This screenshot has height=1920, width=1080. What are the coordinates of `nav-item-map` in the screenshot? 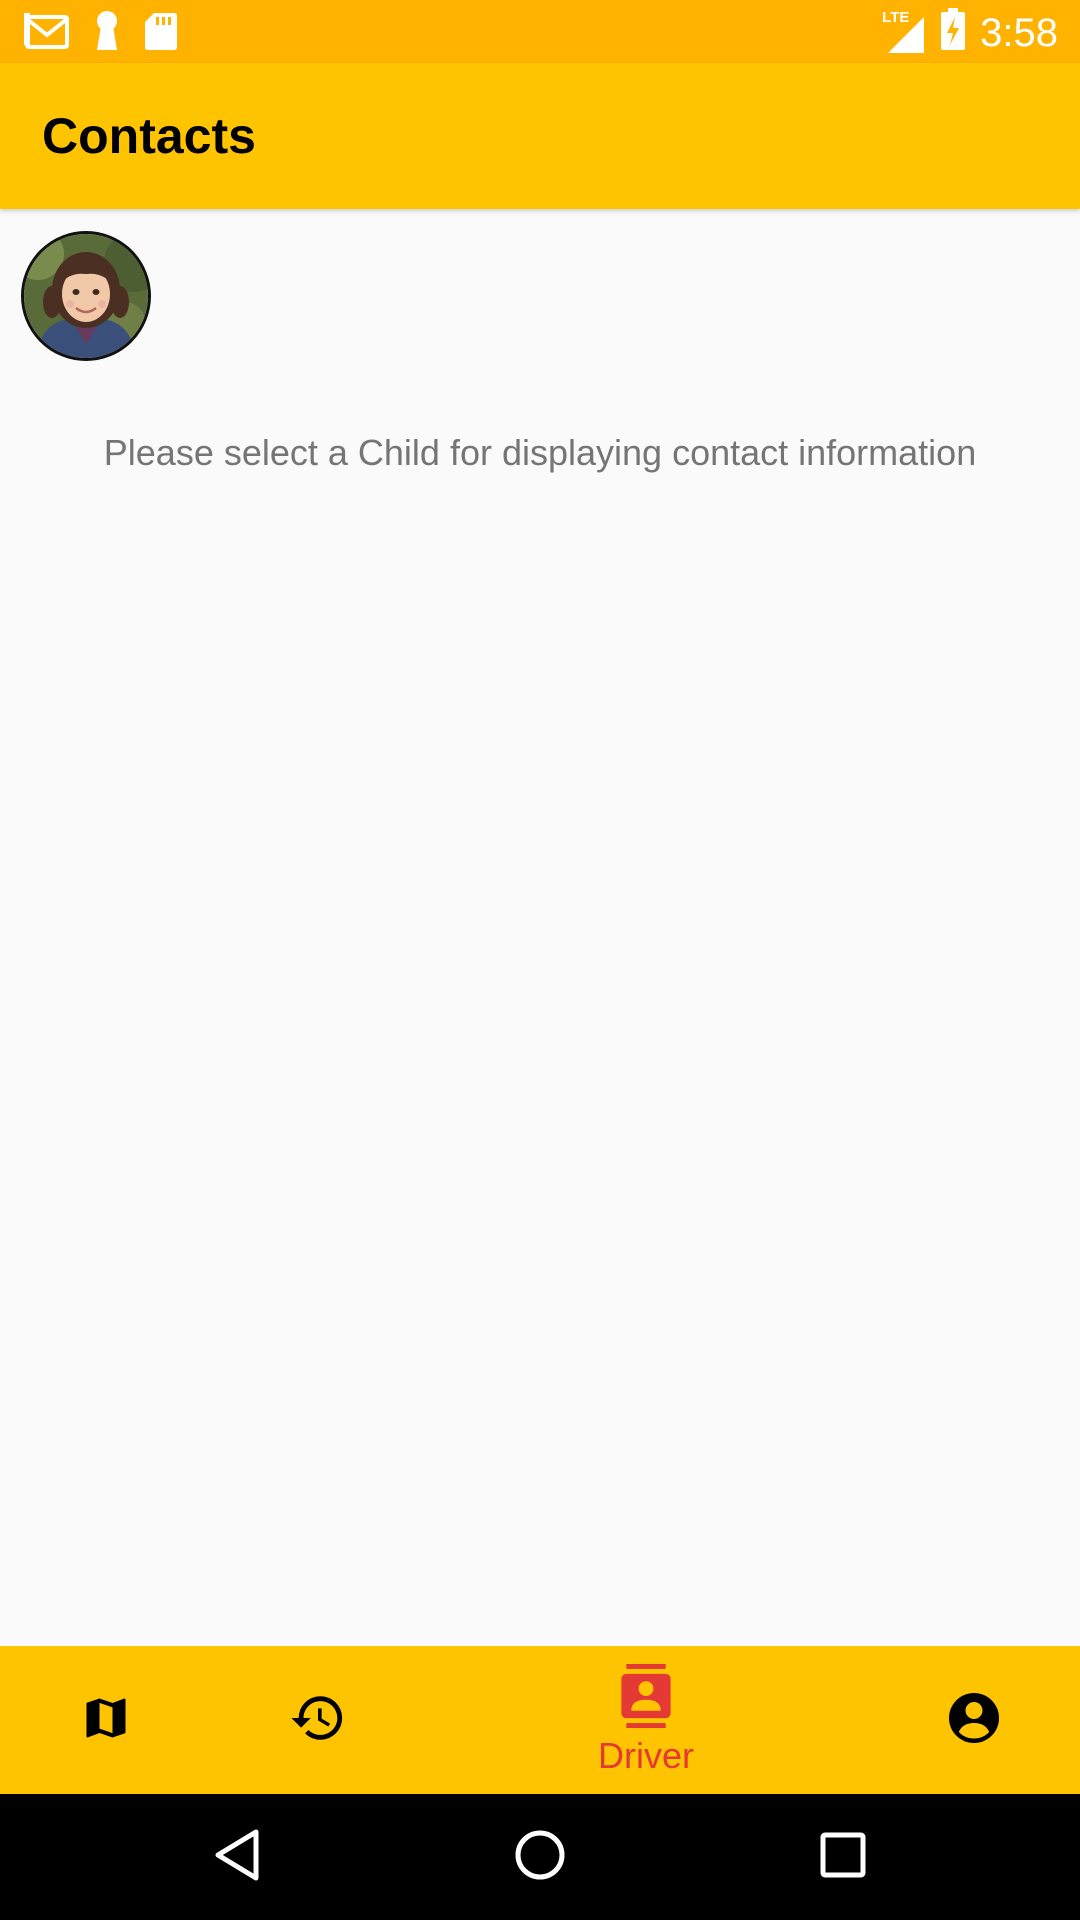 It's located at (106, 1720).